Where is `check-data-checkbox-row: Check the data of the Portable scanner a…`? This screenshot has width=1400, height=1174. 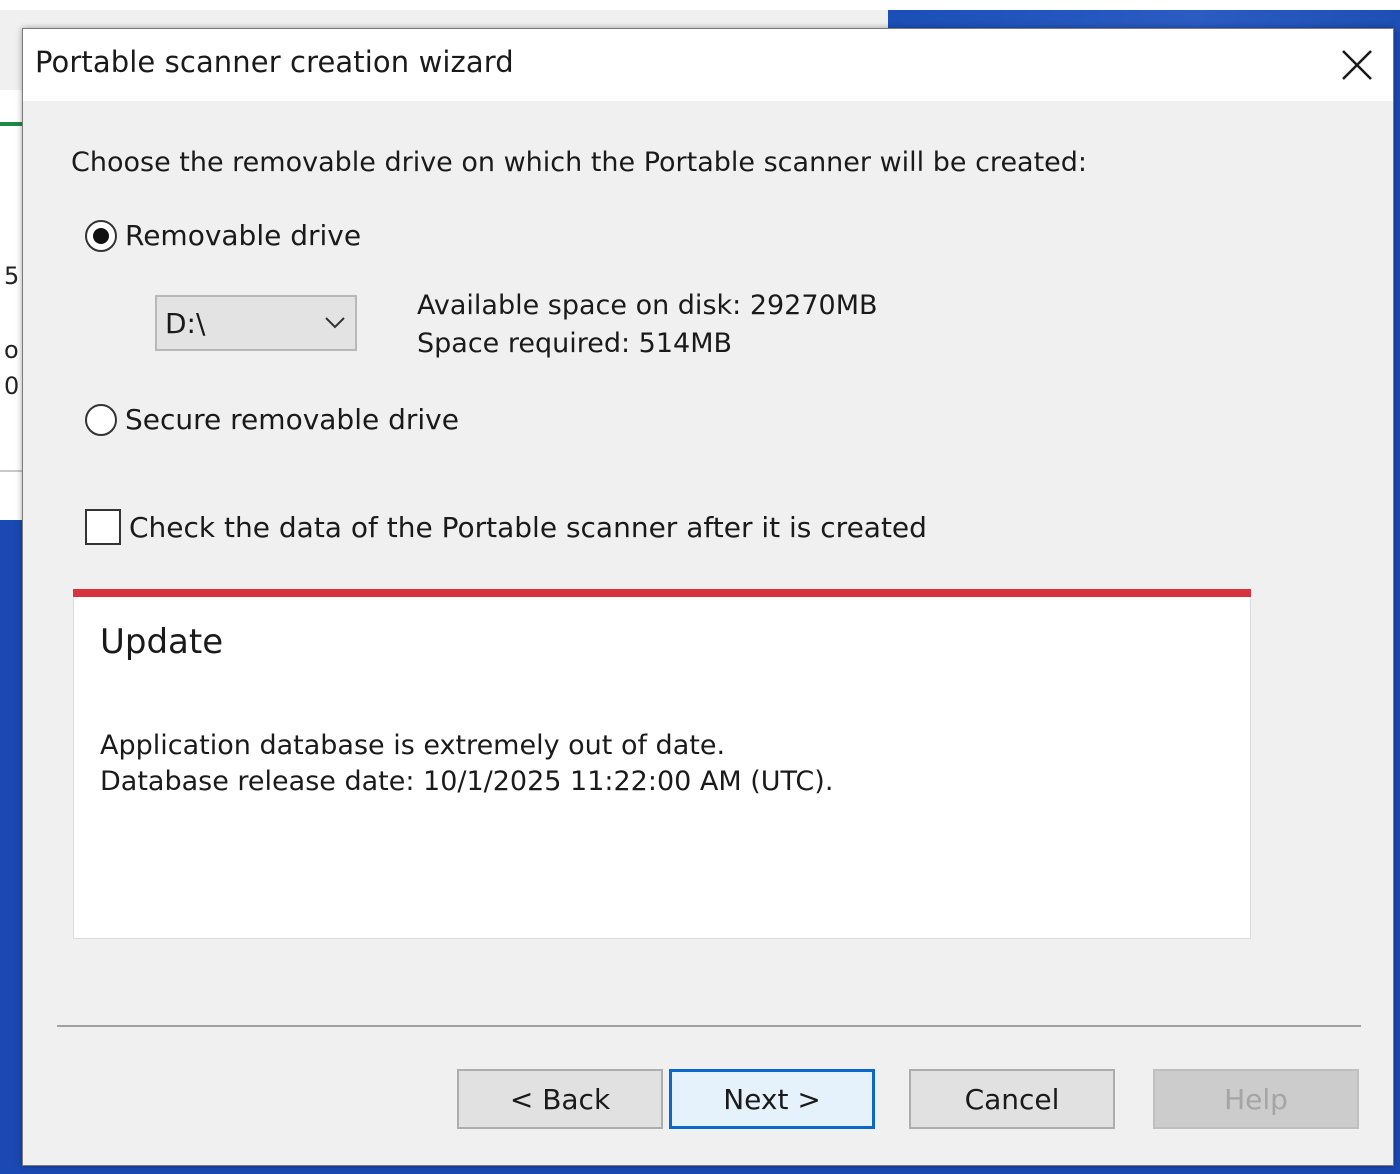
check-data-checkbox-row: Check the data of the Portable scanner a… is located at coordinates (506, 527).